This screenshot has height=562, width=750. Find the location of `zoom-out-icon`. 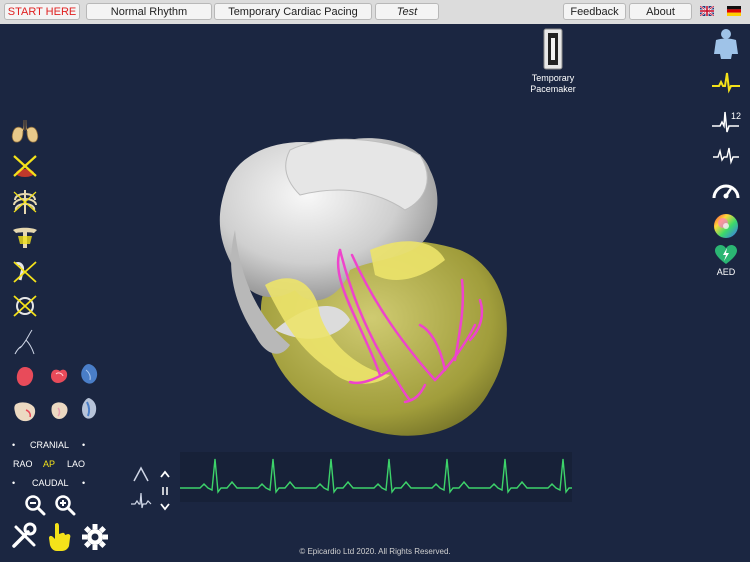

zoom-out-icon is located at coordinates (35, 505).